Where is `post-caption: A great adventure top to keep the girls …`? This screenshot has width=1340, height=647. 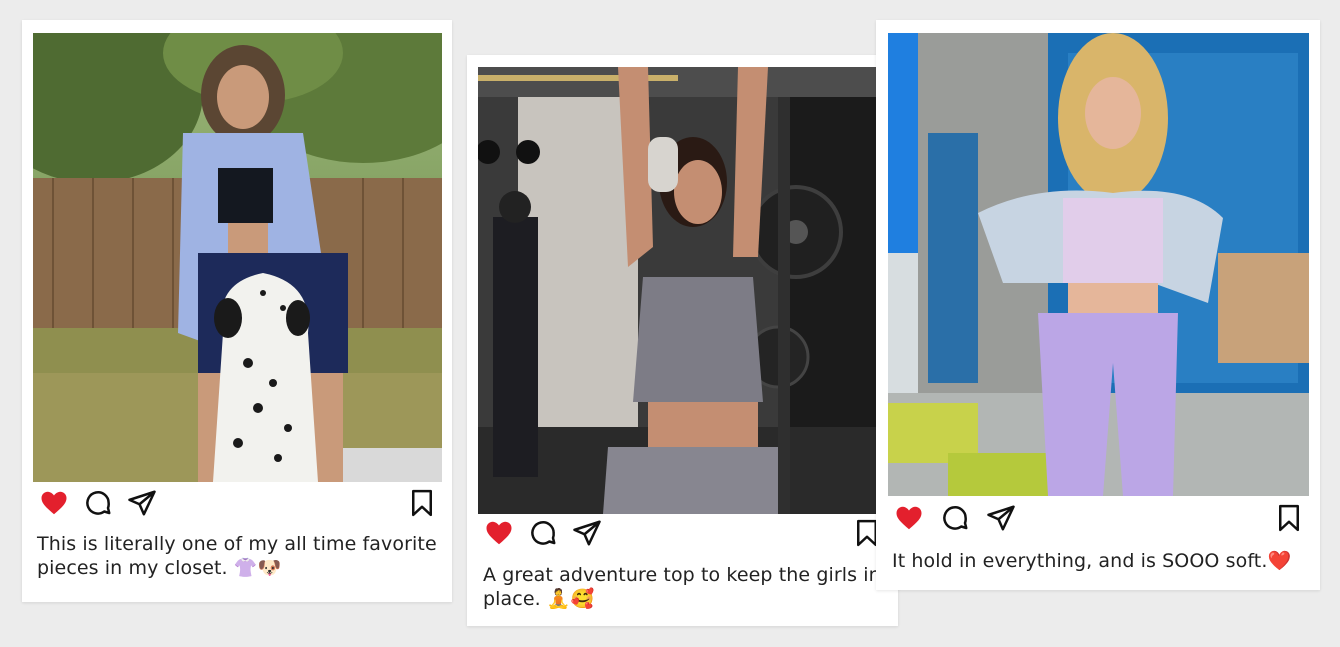
post-caption: A great adventure top to keep the girls … is located at coordinates (682, 587).